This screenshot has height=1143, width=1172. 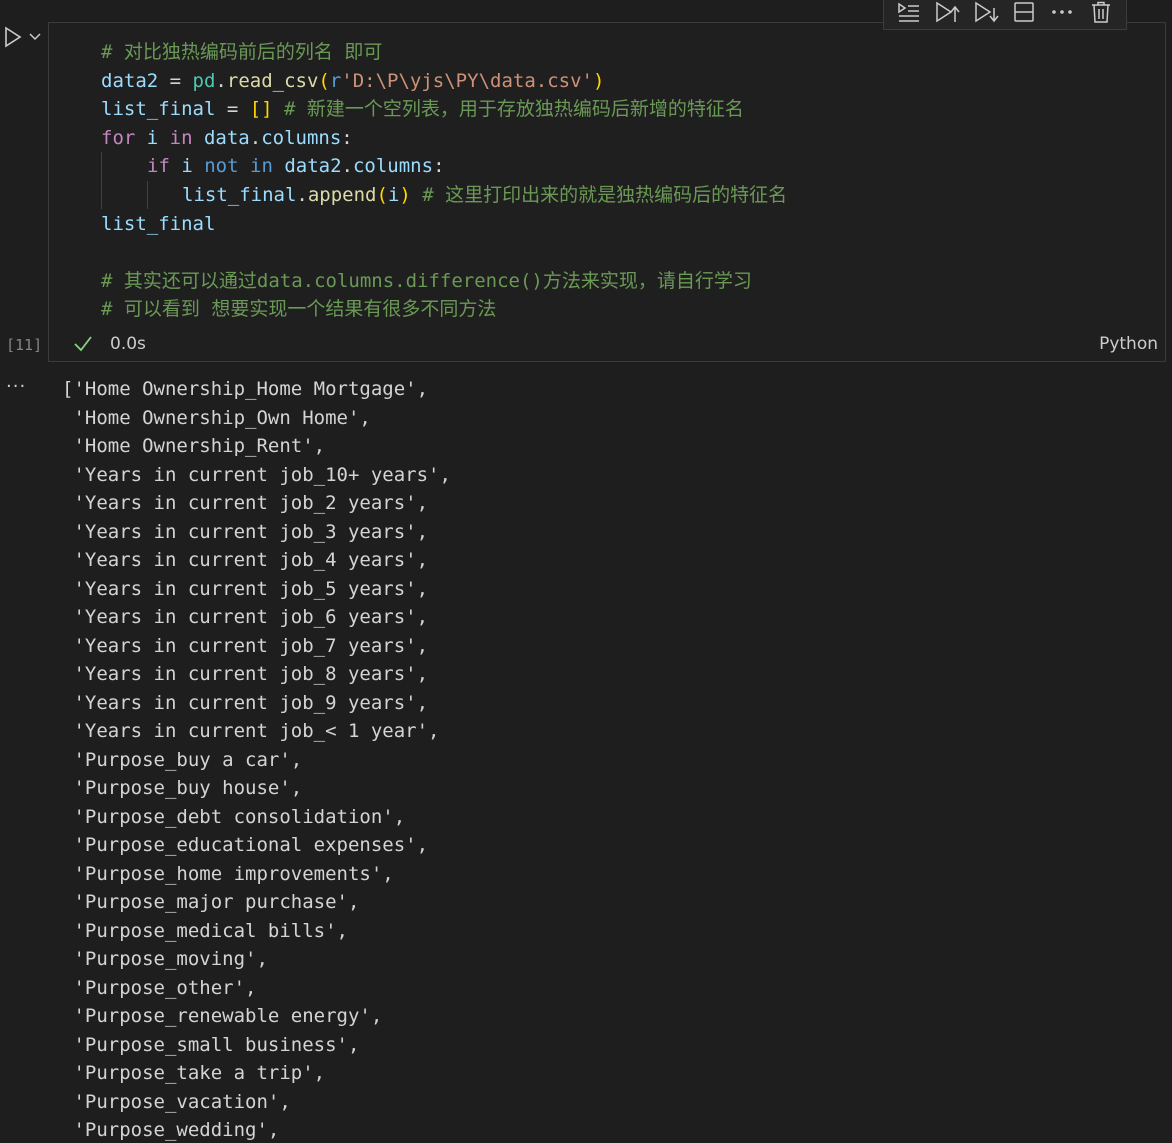 What do you see at coordinates (83, 344) in the screenshot?
I see `success-check-icon` at bounding box center [83, 344].